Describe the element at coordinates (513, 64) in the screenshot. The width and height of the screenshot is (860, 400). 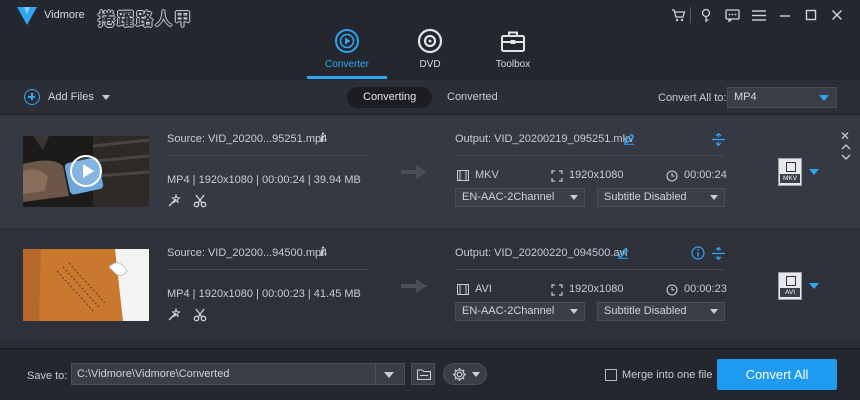
I see `tab-toolbox-label: Toolbox` at that location.